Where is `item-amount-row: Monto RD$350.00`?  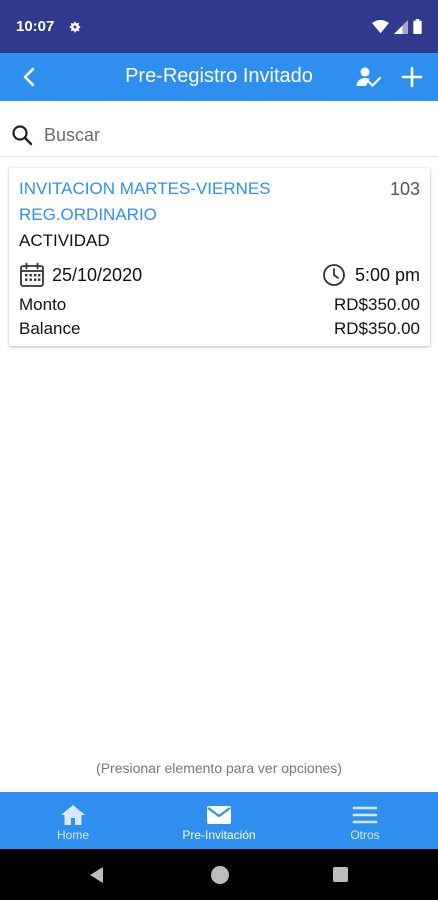
item-amount-row: Monto RD$350.00 is located at coordinates (219, 305).